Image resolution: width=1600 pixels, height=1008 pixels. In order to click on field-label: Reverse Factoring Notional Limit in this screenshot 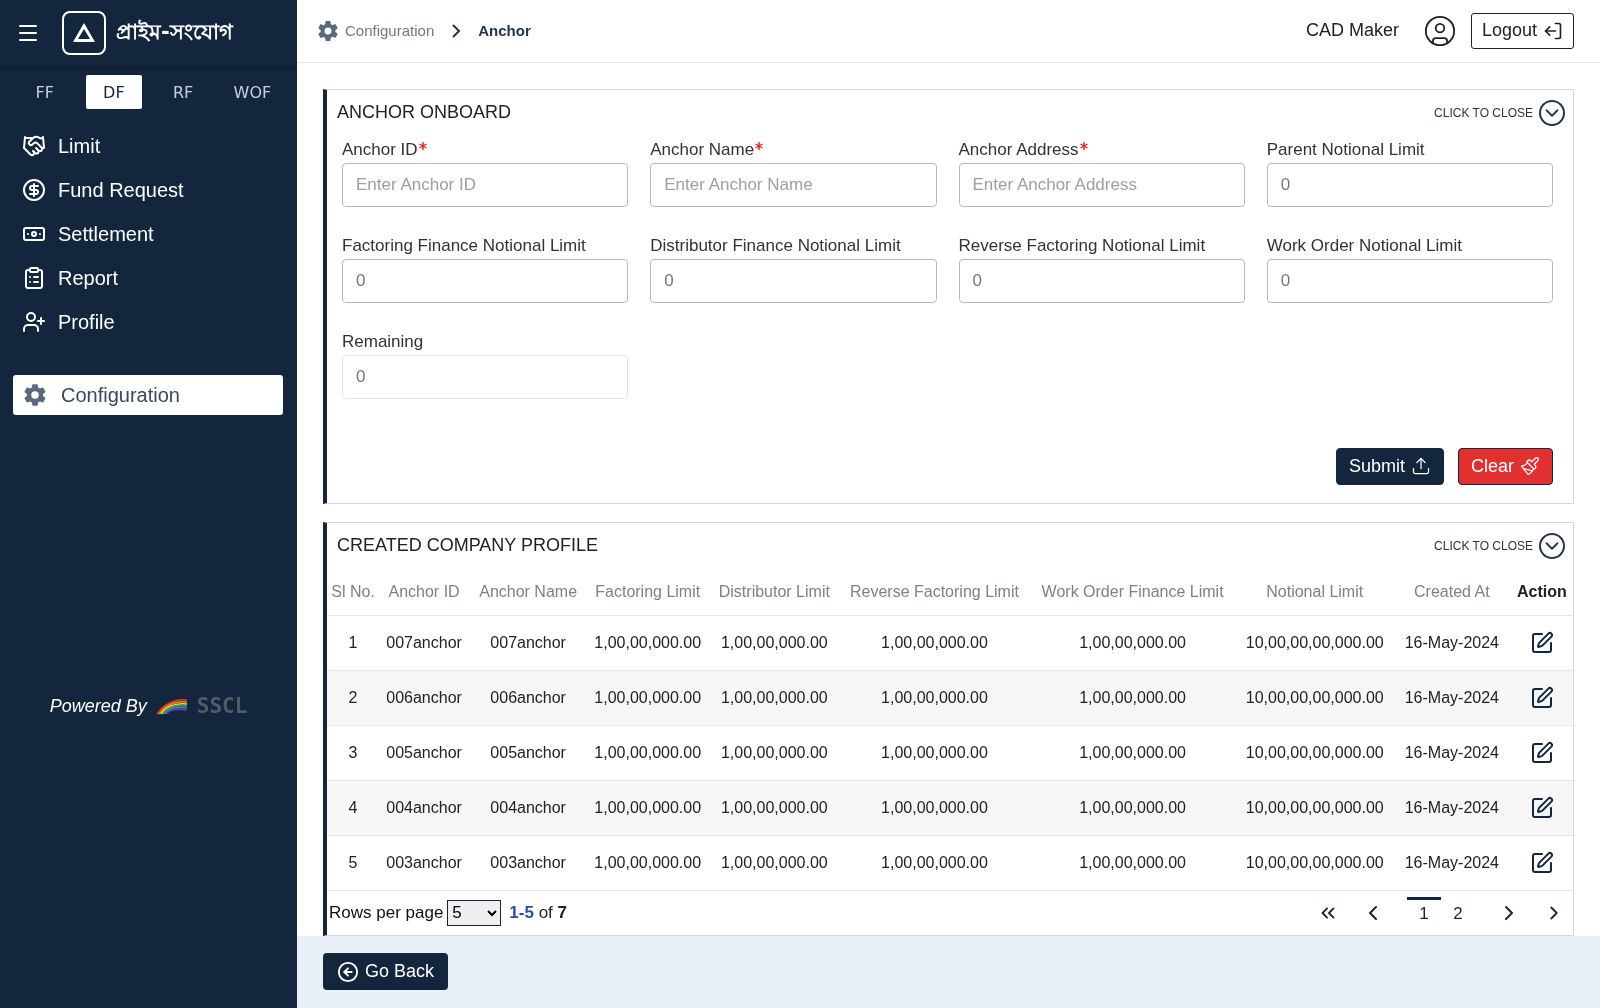, I will do `click(1082, 245)`.